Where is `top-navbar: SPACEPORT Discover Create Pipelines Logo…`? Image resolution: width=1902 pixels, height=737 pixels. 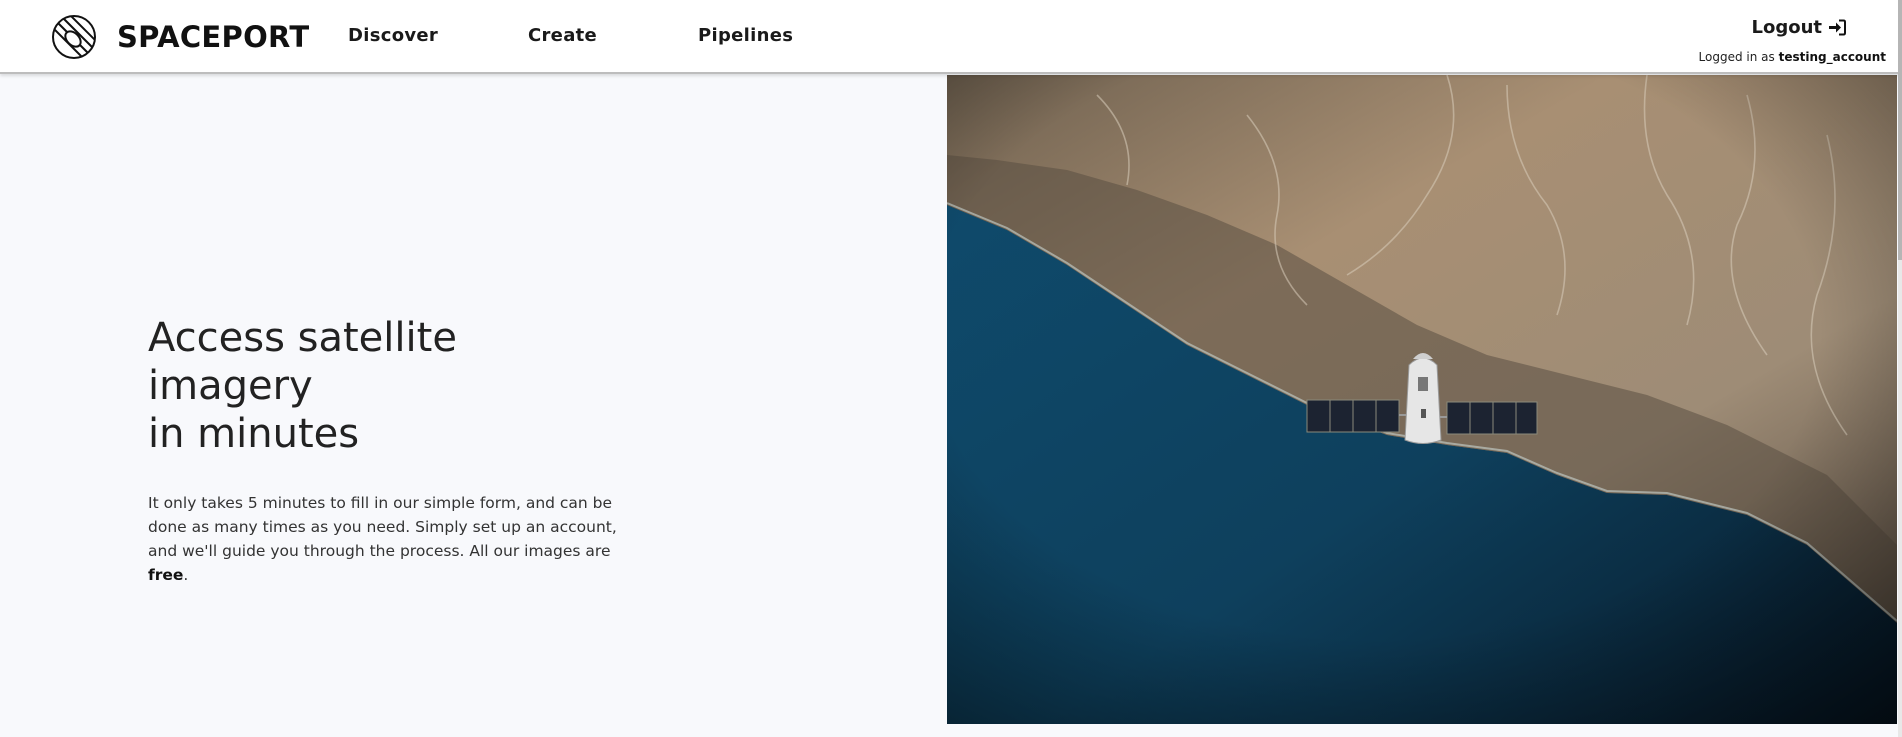
top-navbar: SPACEPORT Discover Create Pipelines Logo… is located at coordinates (951, 37).